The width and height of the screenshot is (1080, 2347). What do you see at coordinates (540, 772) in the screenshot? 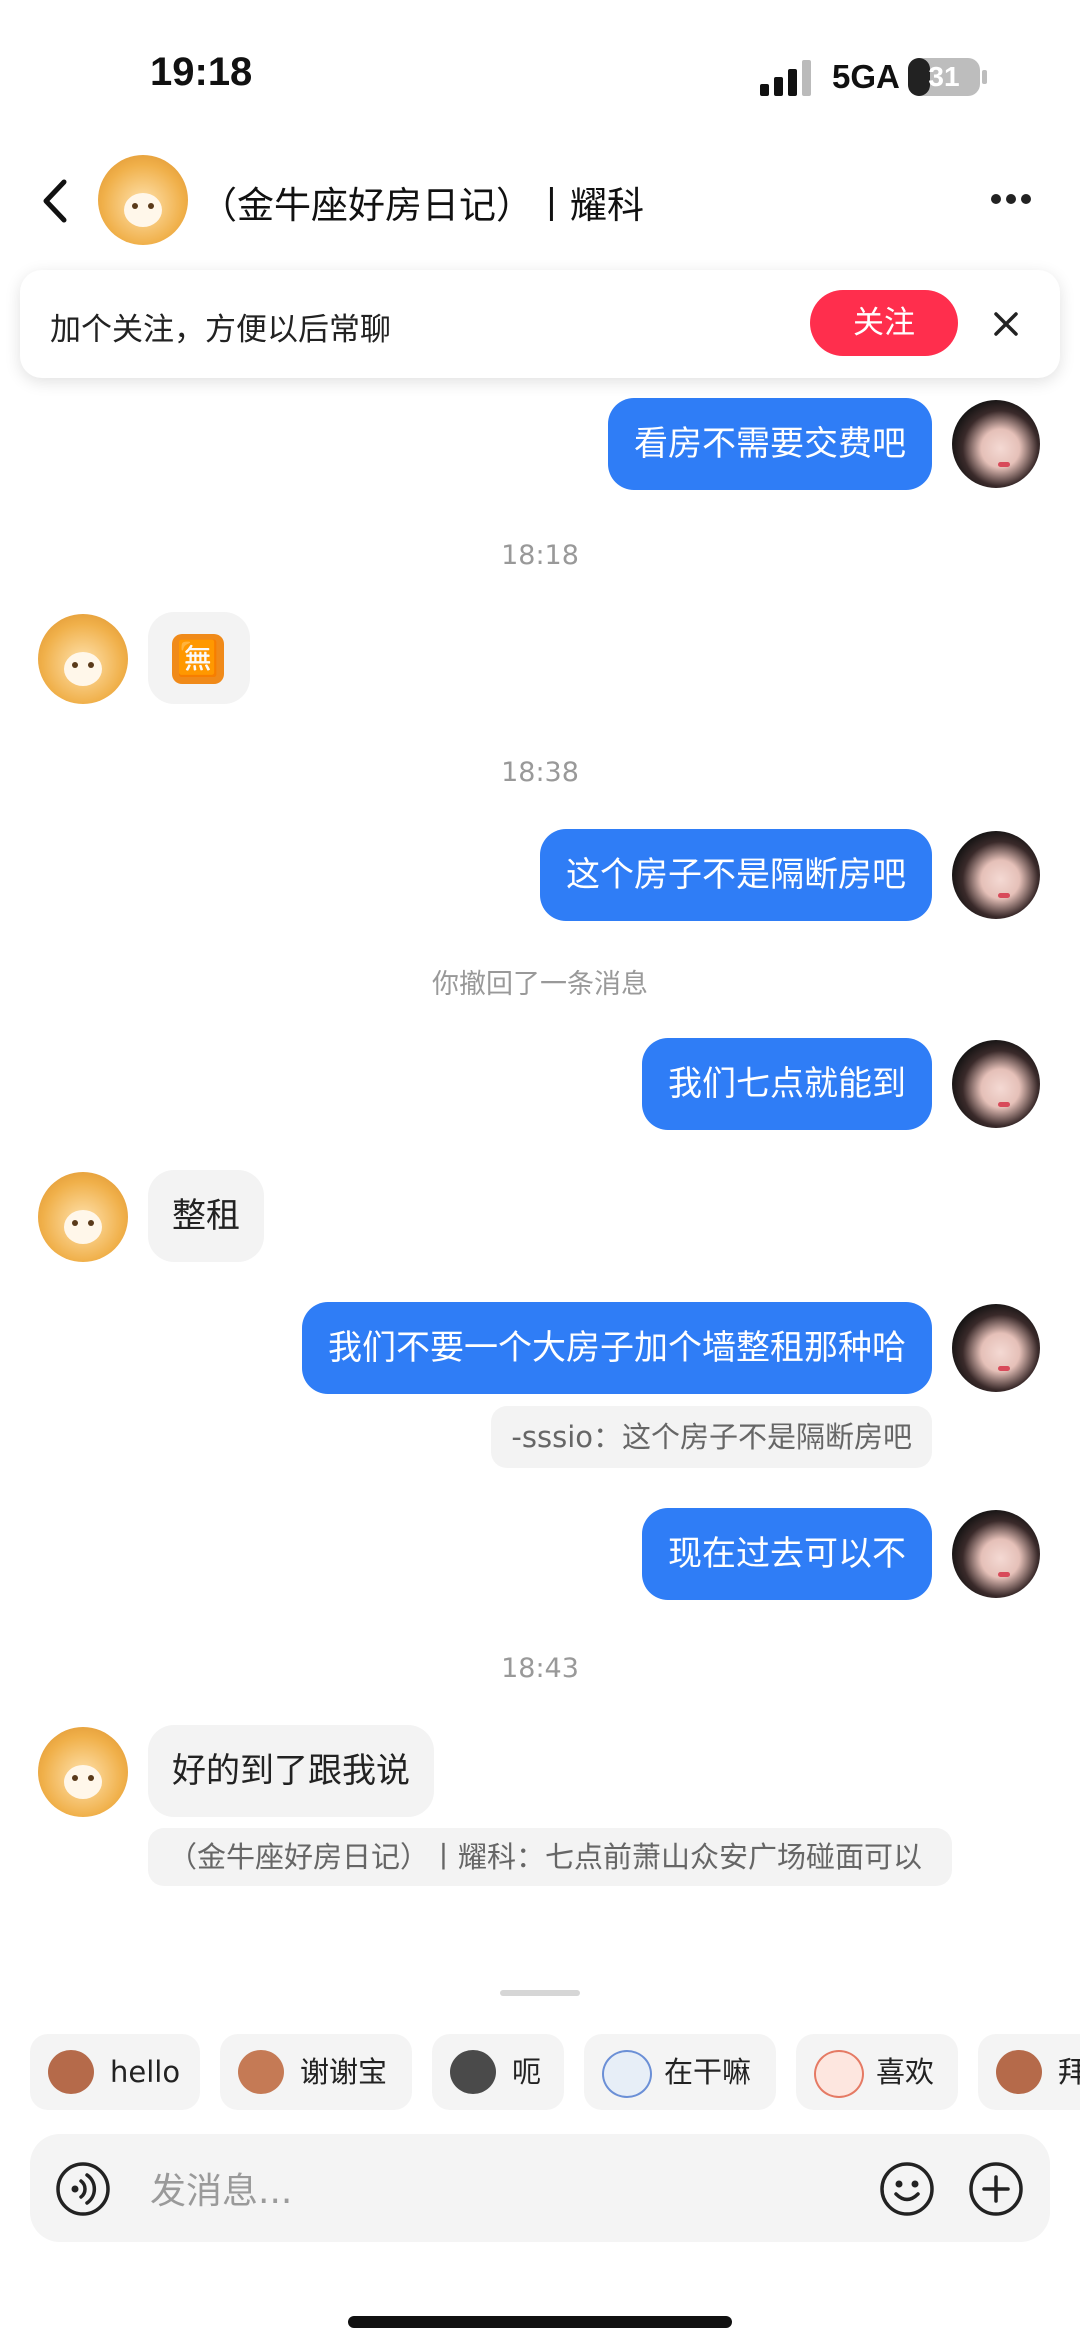
I see `timestamp: 18:38` at bounding box center [540, 772].